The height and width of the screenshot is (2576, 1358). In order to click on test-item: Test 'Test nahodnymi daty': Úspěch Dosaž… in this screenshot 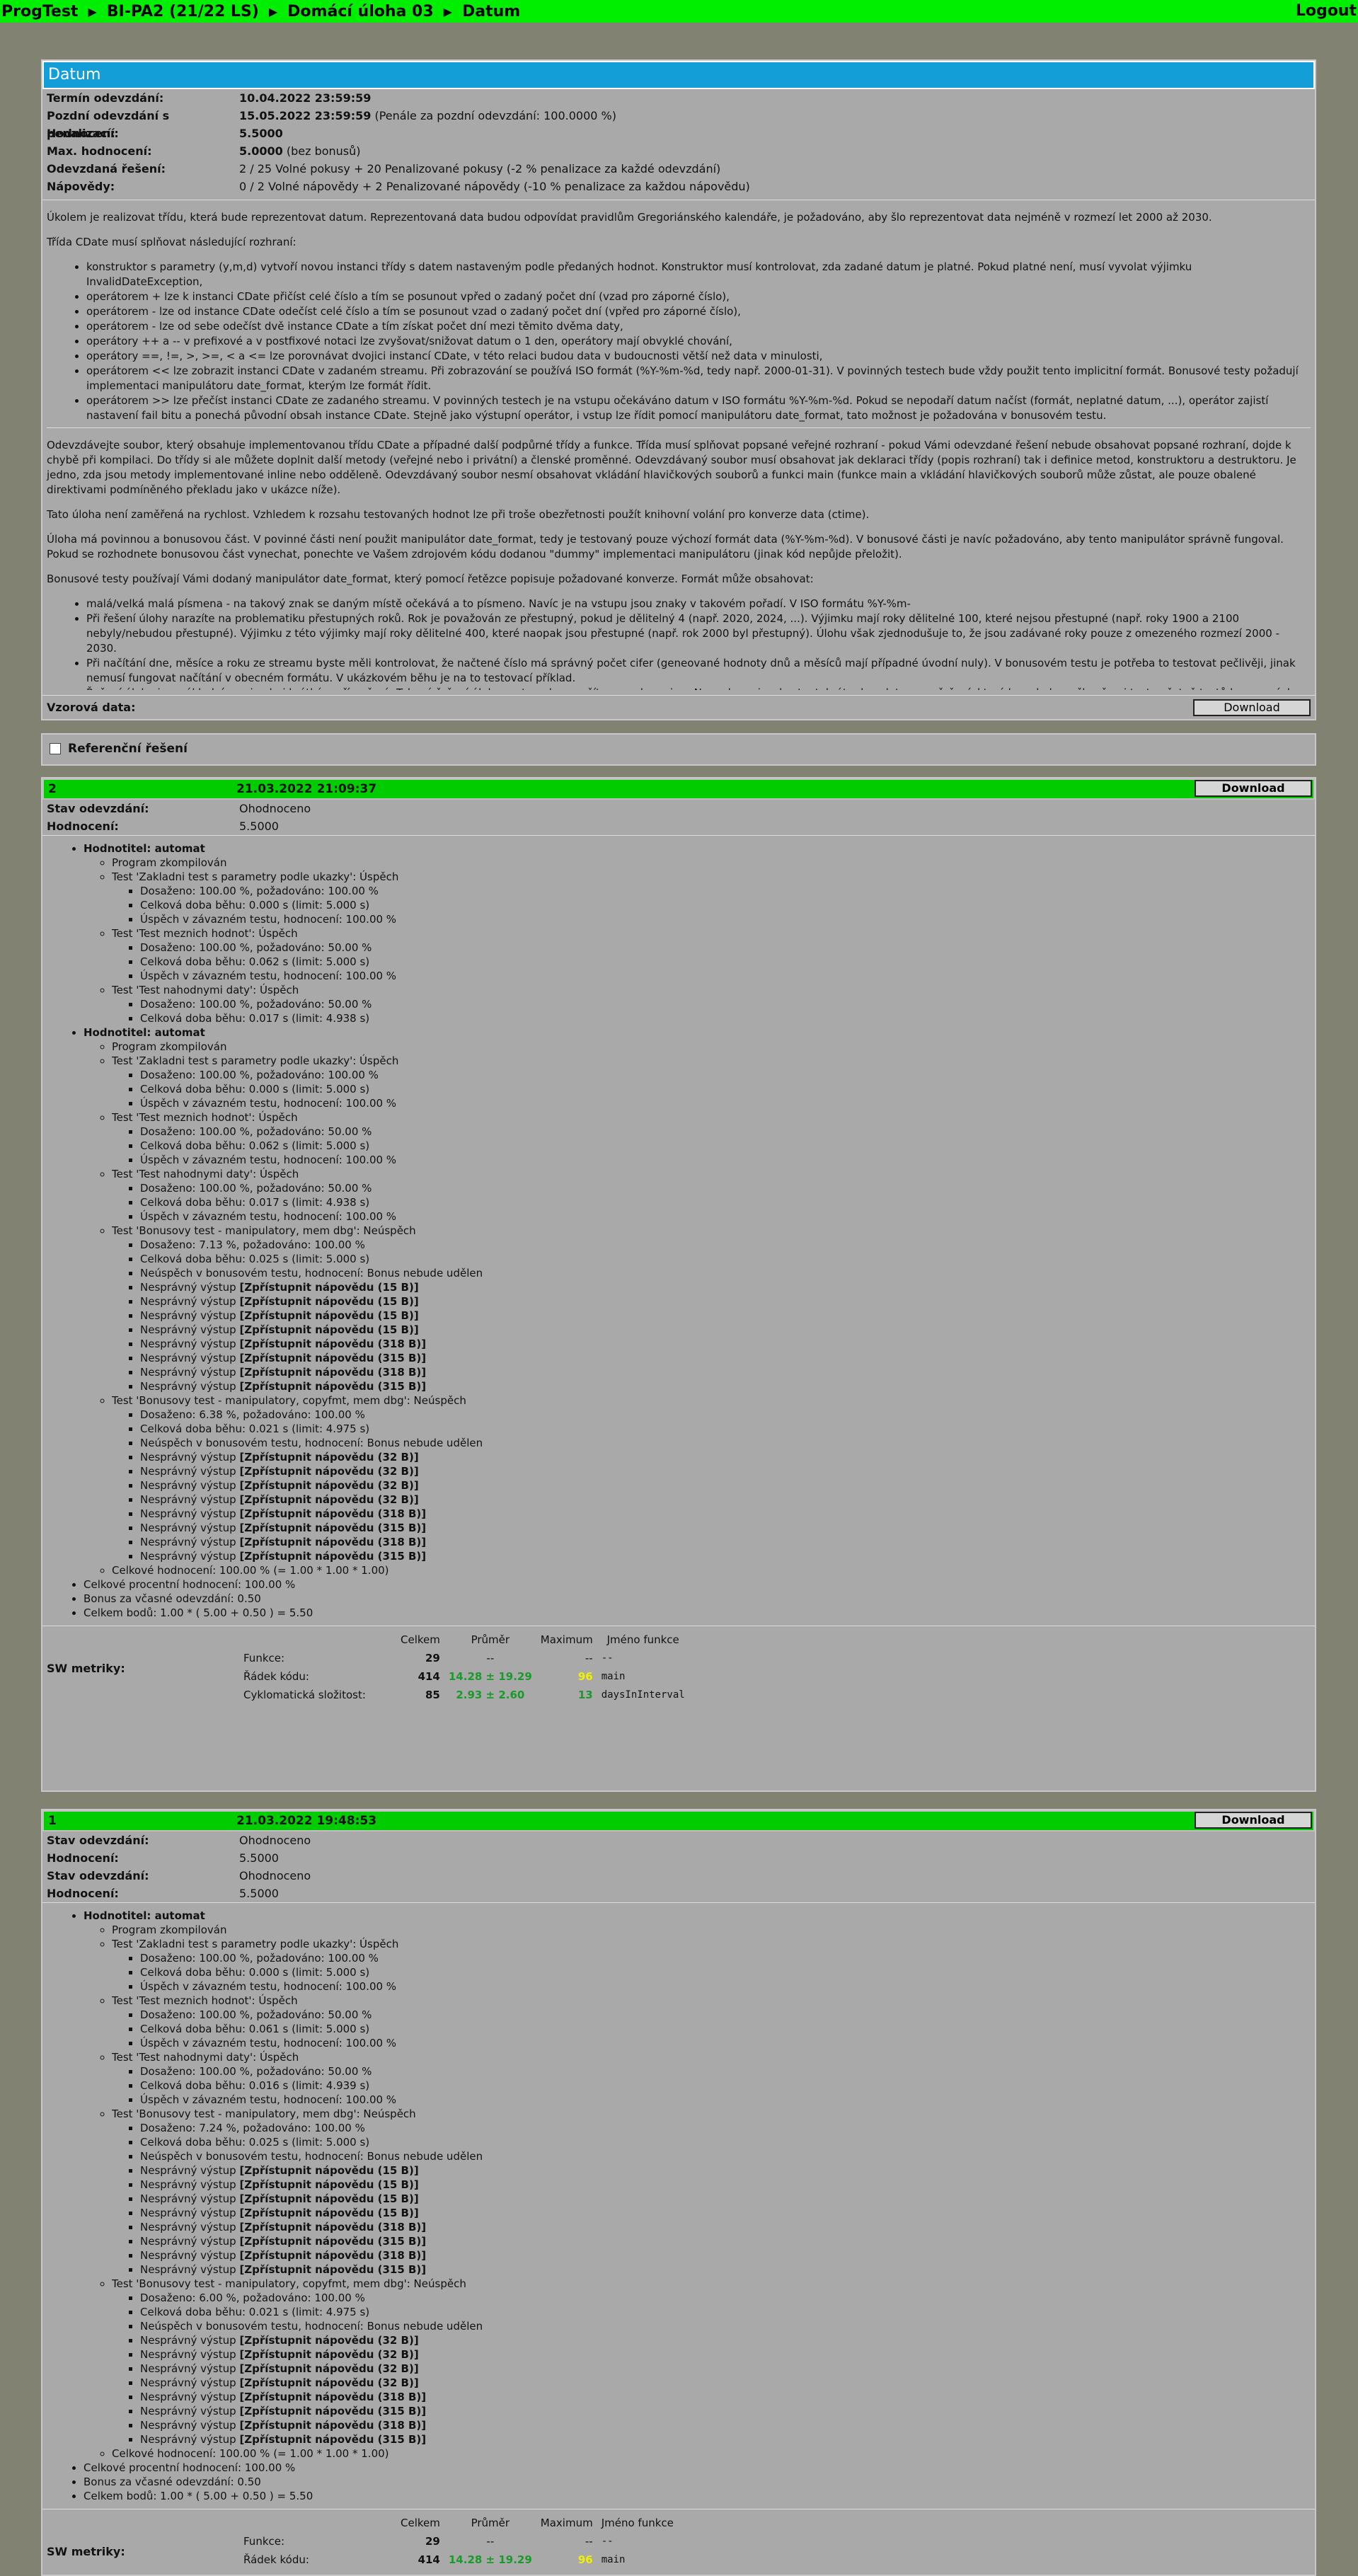, I will do `click(713, 1004)`.